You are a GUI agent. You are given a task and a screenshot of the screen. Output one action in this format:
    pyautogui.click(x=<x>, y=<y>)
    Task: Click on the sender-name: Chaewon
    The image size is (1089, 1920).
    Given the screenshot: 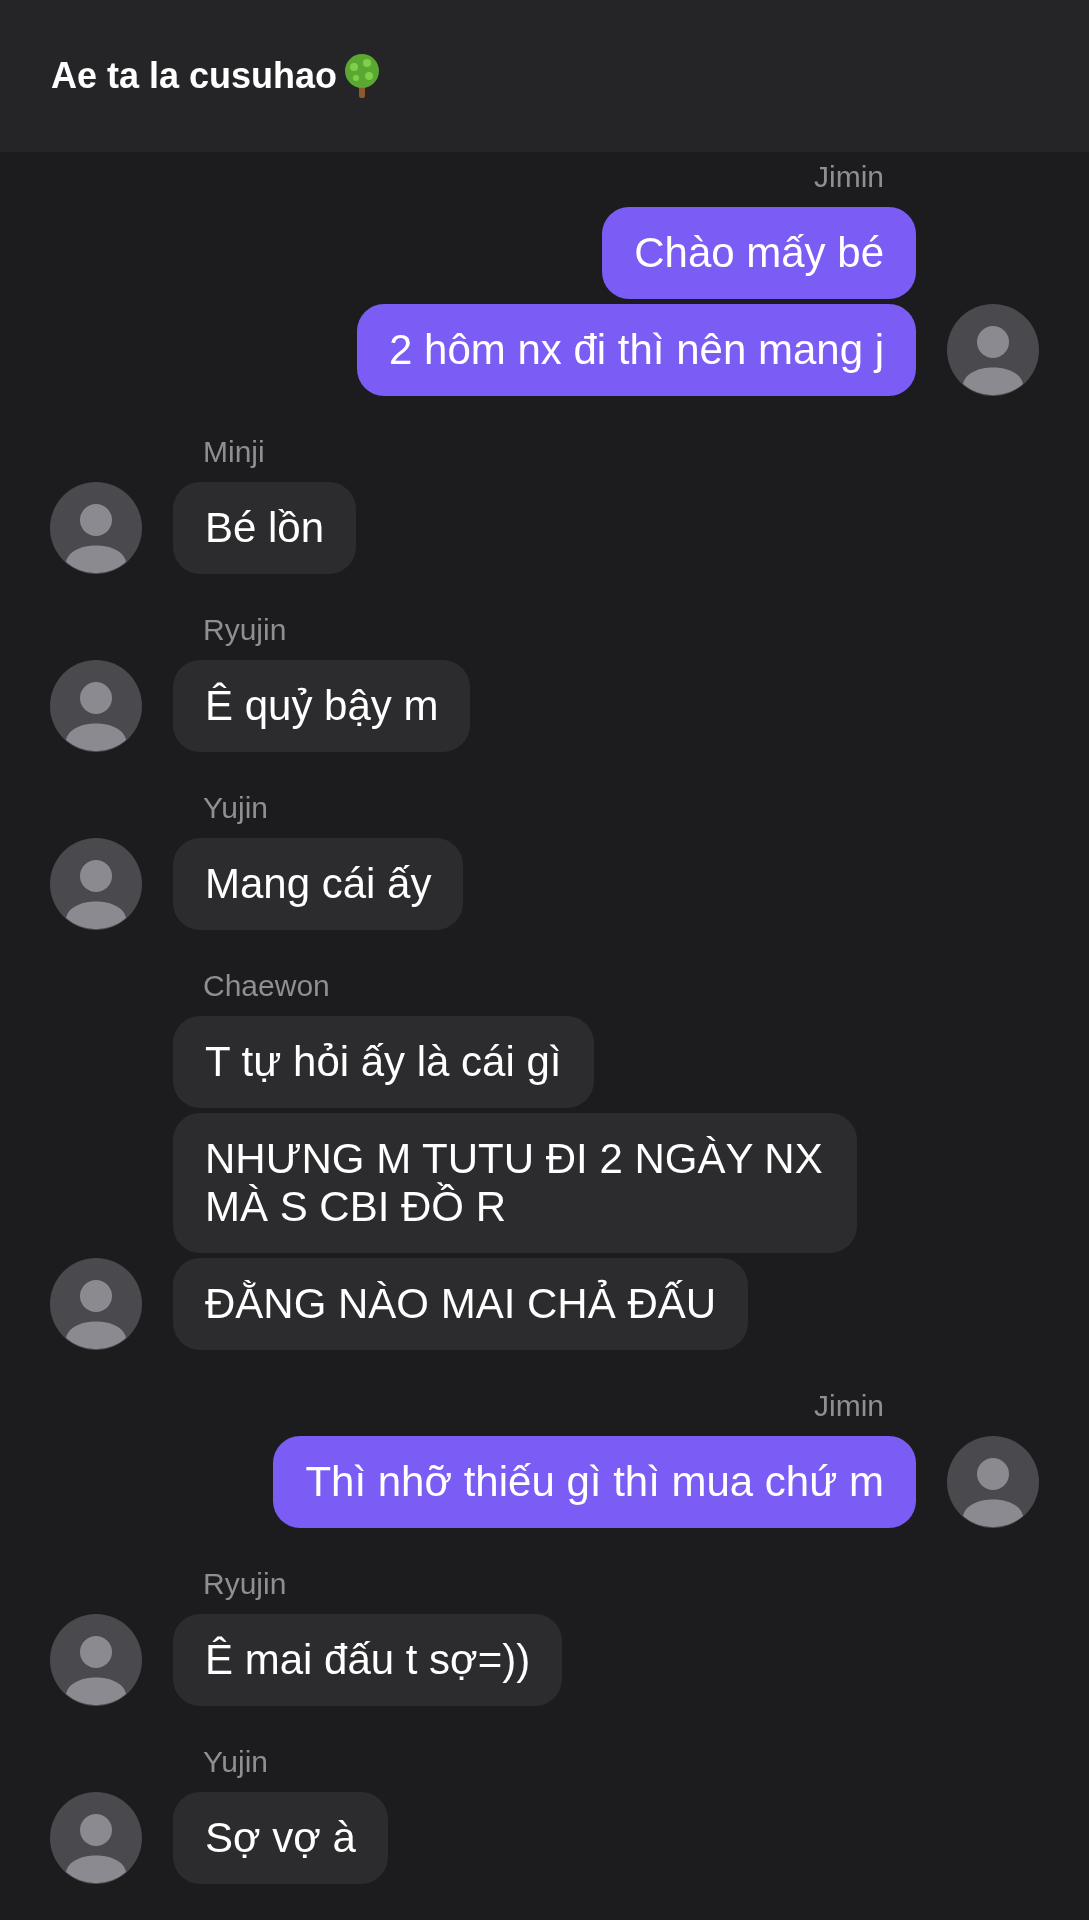 What is the action you would take?
    pyautogui.click(x=266, y=986)
    